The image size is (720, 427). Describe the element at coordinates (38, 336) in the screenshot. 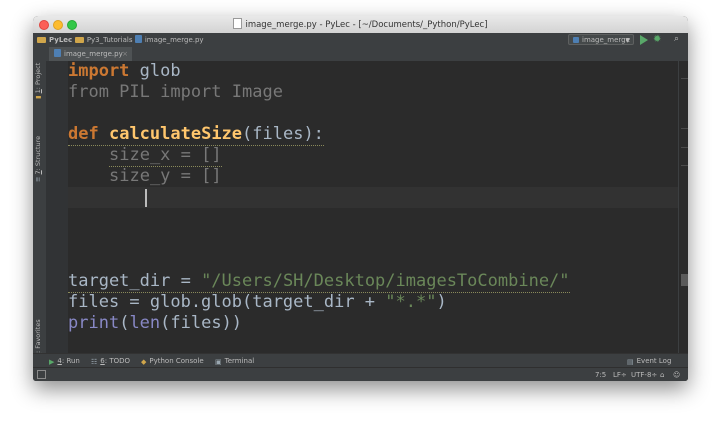

I see `tool-label: : Favorites` at that location.